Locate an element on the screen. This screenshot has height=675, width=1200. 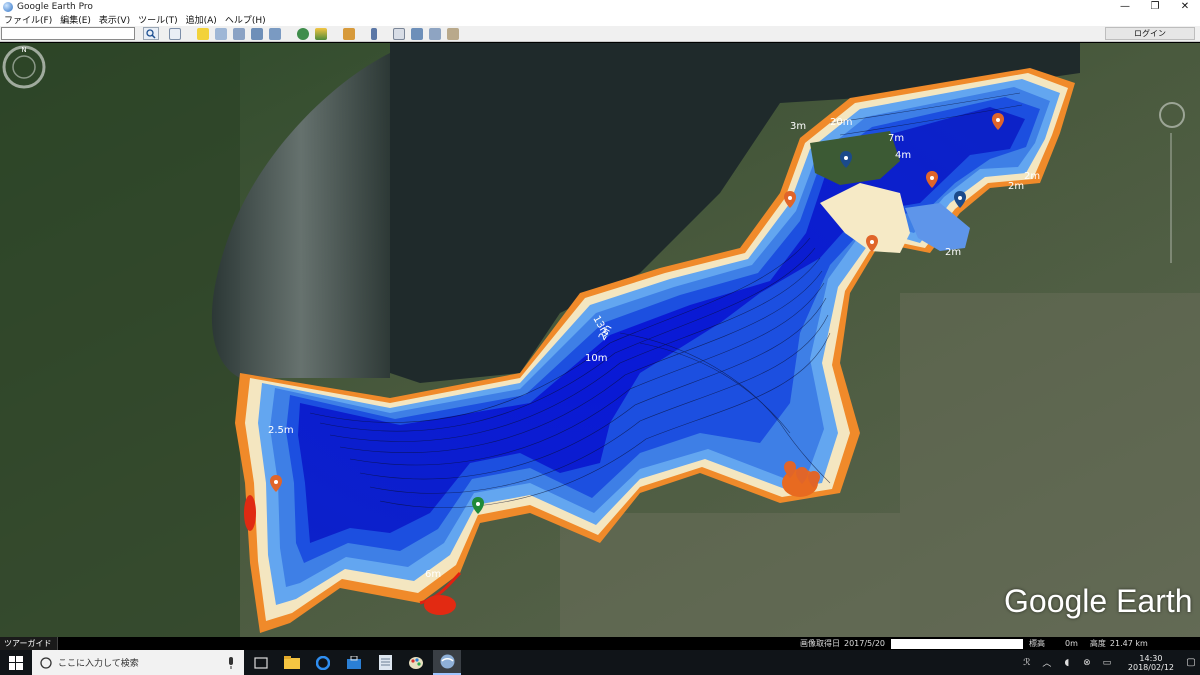
taskbar-file-explorer is located at coordinates (292, 662).